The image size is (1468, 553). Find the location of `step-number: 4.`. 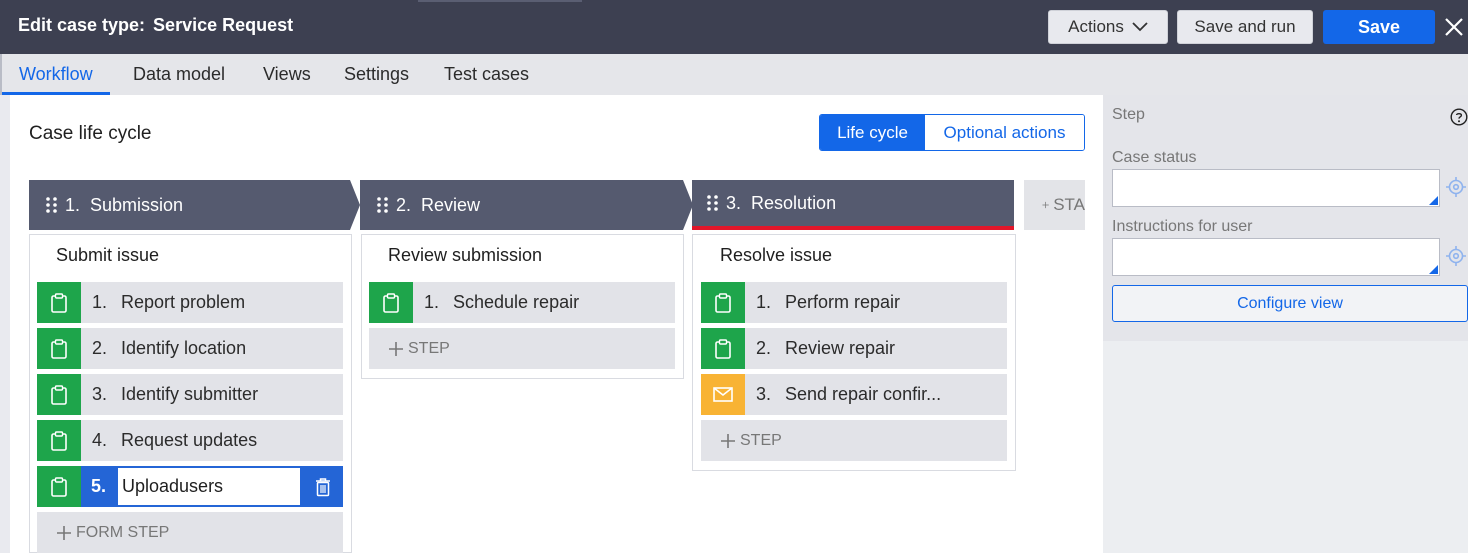

step-number: 4. is located at coordinates (99, 440).